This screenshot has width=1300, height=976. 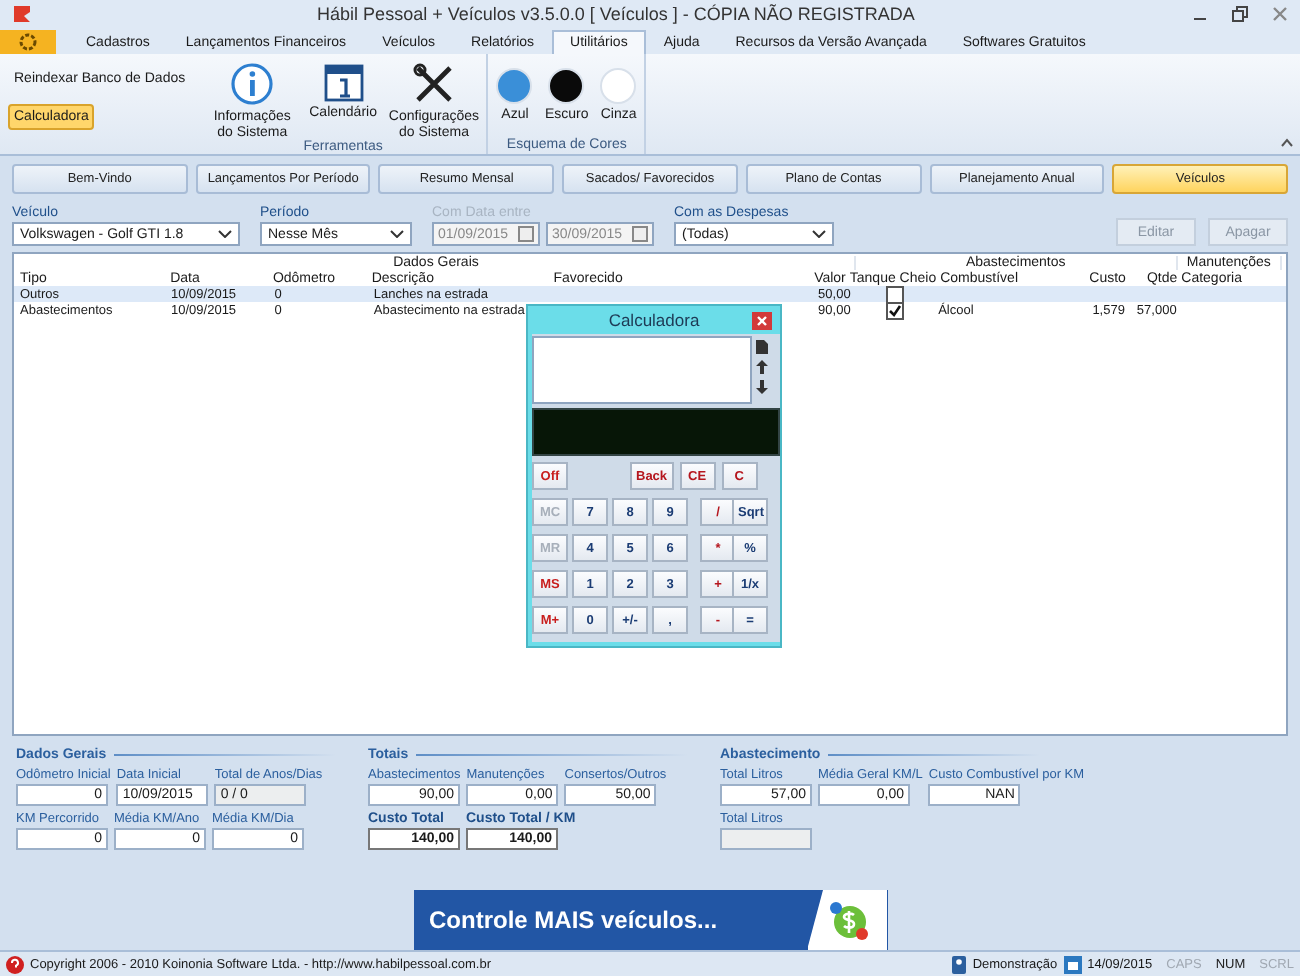 I want to click on tools-icon, so click(x=433, y=84).